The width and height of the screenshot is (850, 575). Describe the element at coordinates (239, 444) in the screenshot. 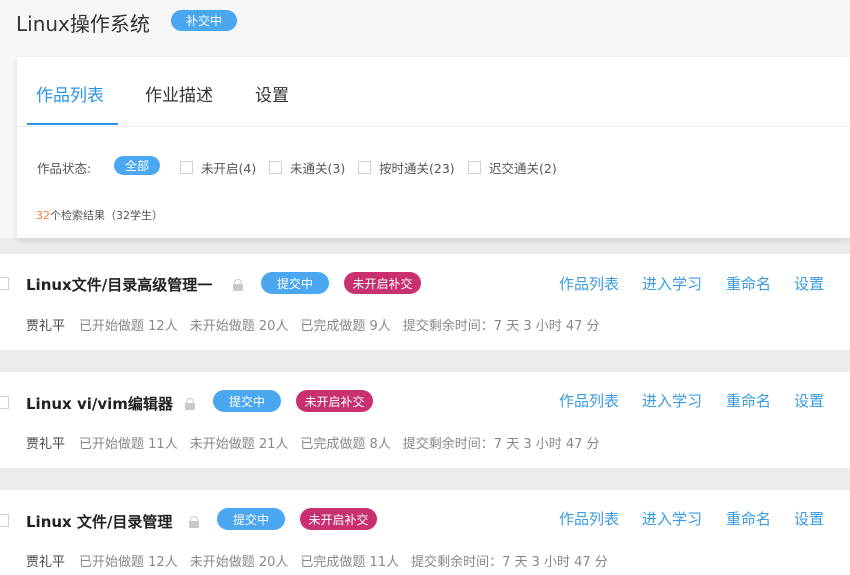

I see `not-started-count: 未开始做题 21人` at that location.